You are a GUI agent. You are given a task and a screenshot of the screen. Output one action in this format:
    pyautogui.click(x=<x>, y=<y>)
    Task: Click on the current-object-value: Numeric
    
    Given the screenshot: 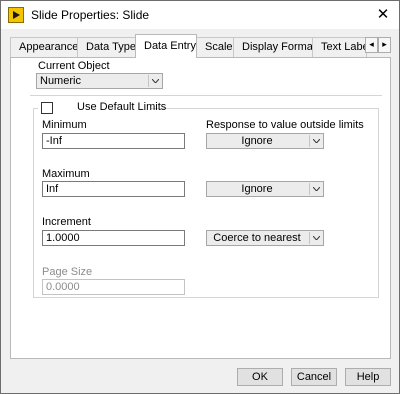 What is the action you would take?
    pyautogui.click(x=60, y=81)
    